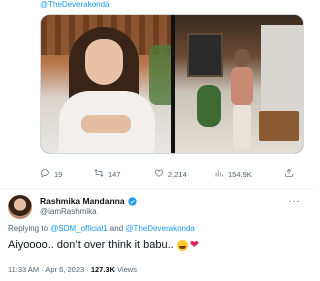 This screenshot has width=320, height=281. Describe the element at coordinates (219, 174) in the screenshot. I see `views-chart-icon` at that location.